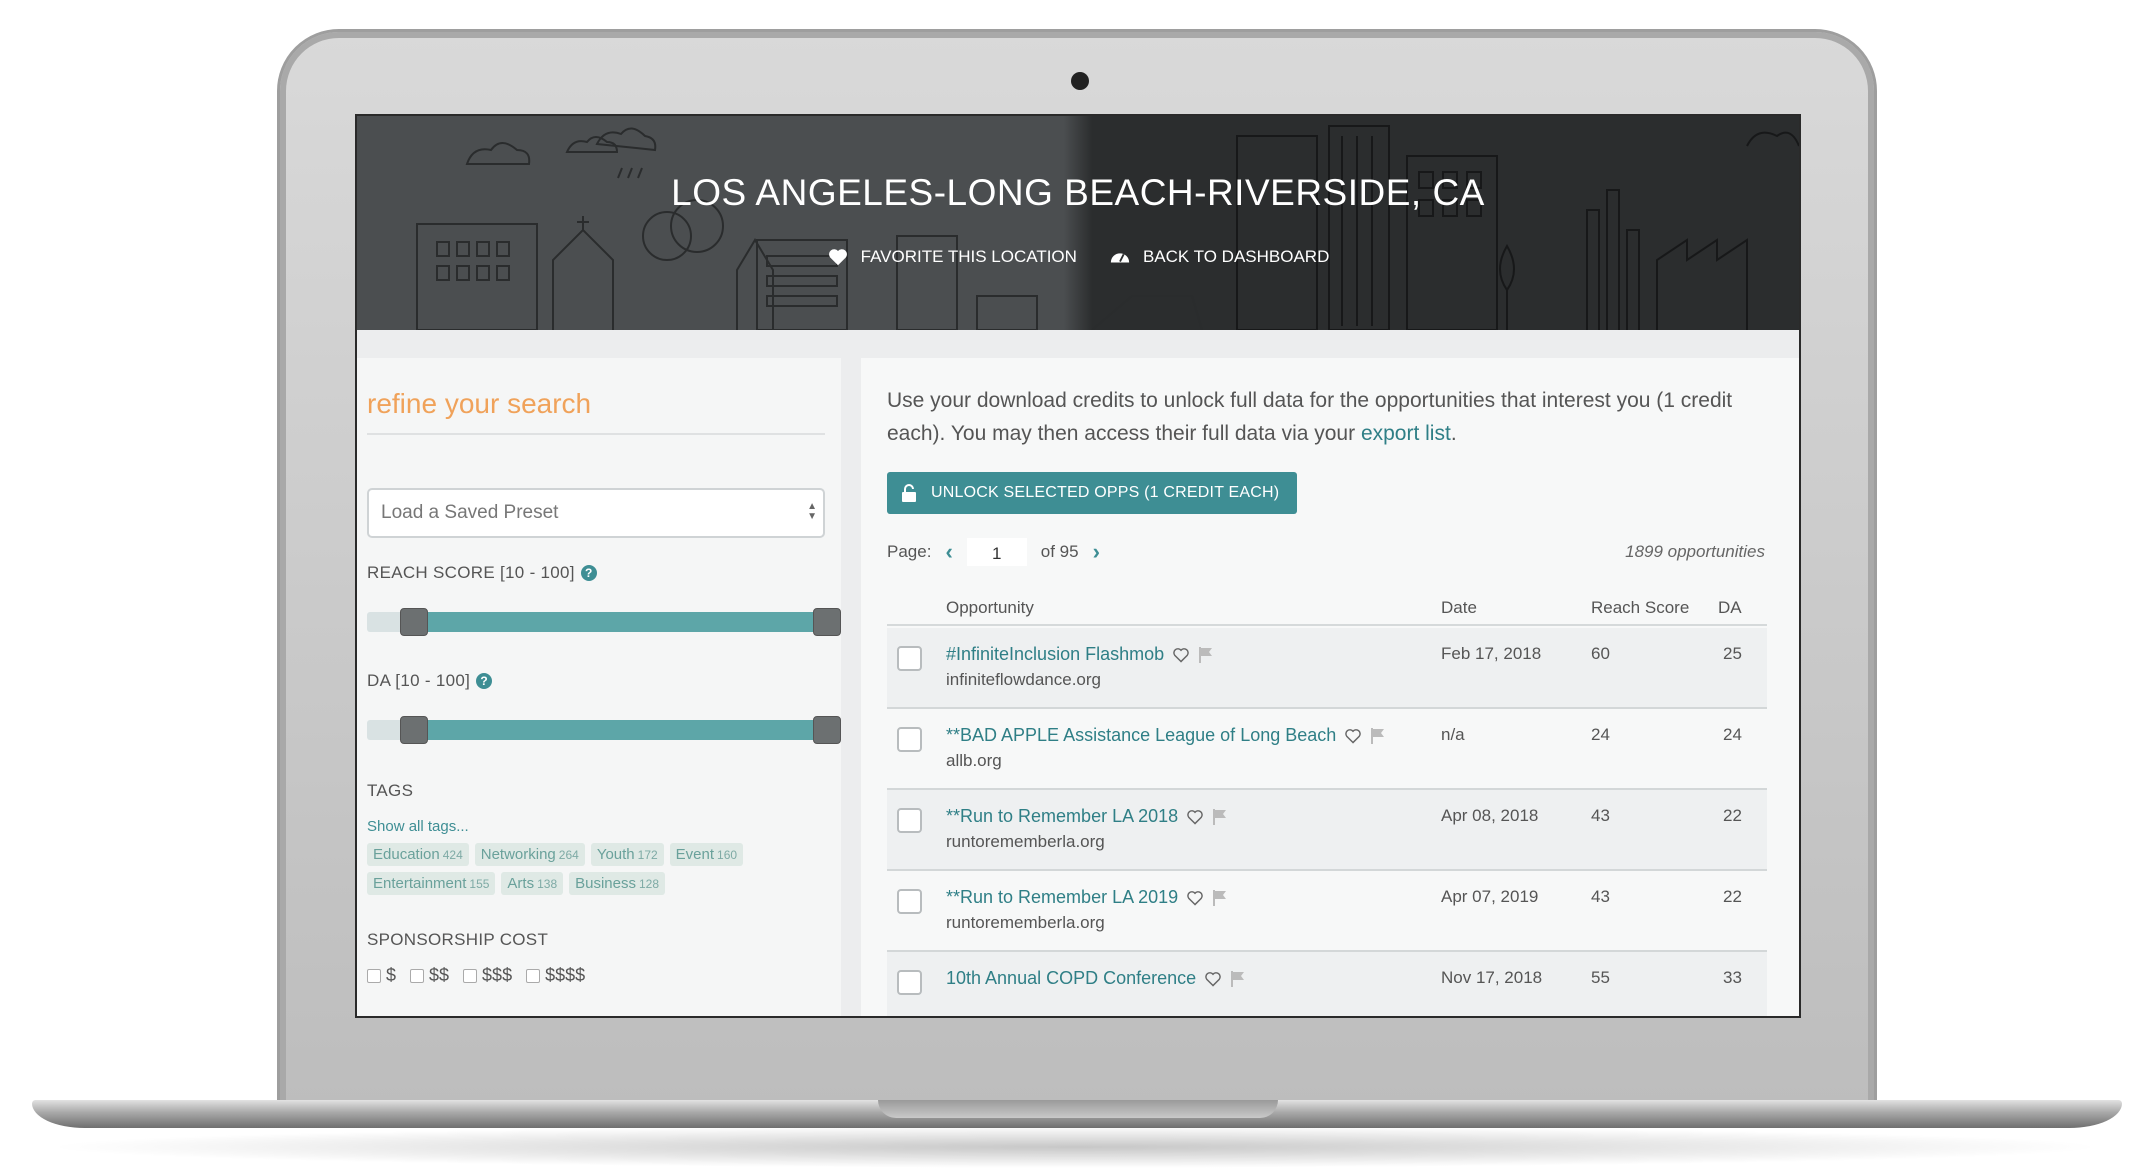 This screenshot has width=2133, height=1173. I want to click on opportunity-link: **Run to Remember LA 2018, so click(1087, 816).